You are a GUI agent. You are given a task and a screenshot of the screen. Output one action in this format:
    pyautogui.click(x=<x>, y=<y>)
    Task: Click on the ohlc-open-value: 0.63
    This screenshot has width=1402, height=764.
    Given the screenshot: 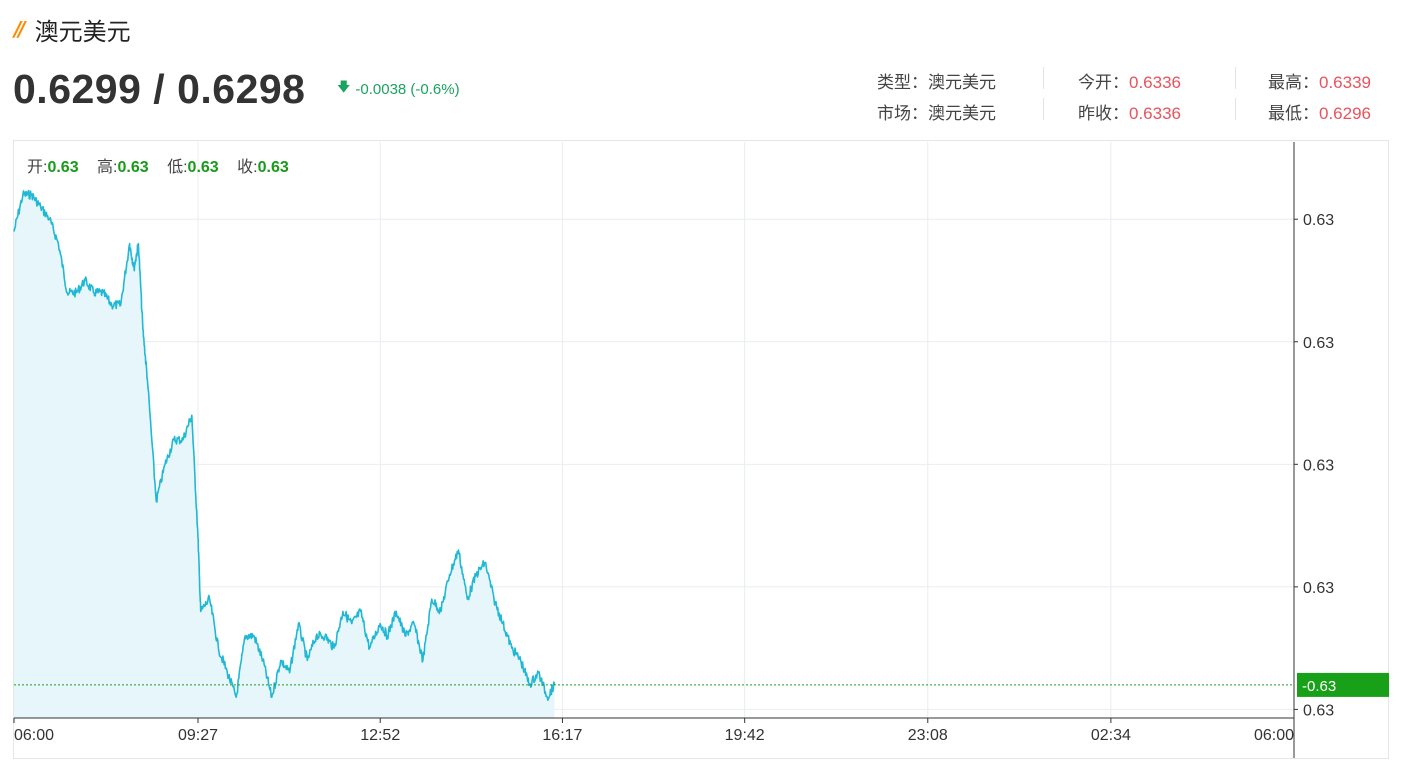 What is the action you would take?
    pyautogui.click(x=63, y=167)
    